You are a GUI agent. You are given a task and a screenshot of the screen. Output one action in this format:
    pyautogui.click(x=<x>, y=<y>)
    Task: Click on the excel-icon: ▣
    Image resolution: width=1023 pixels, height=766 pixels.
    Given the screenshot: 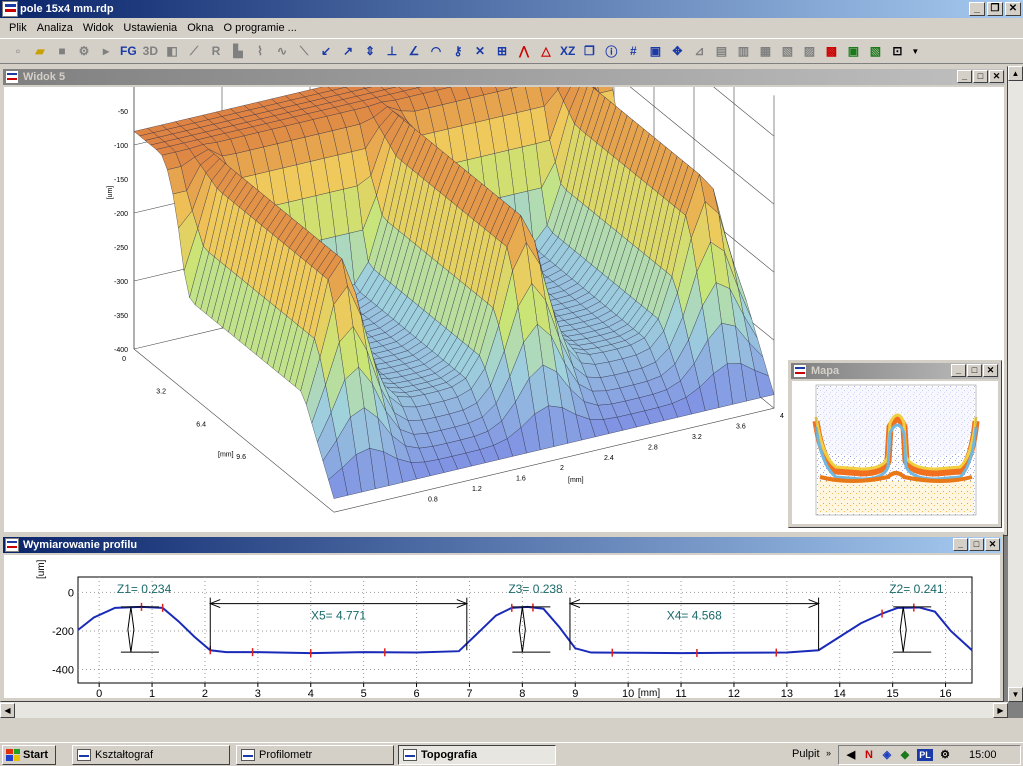 What is the action you would take?
    pyautogui.click(x=853, y=51)
    